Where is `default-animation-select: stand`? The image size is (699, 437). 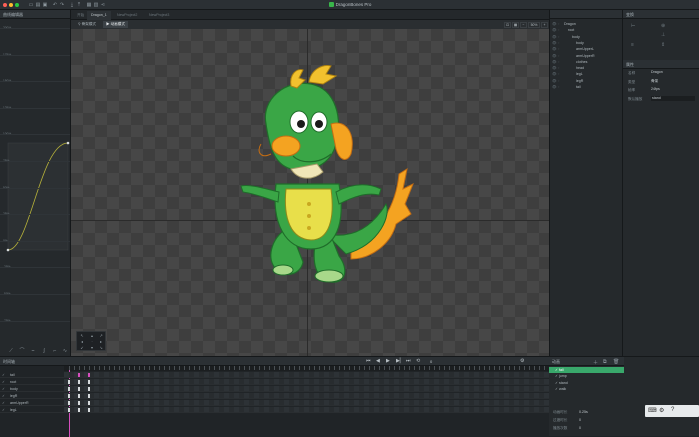
default-animation-select: stand is located at coordinates (673, 98).